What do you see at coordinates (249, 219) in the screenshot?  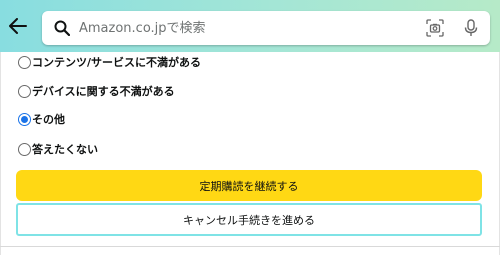 I see `proceed-cancellation-button: キャンセル手続きを進める` at bounding box center [249, 219].